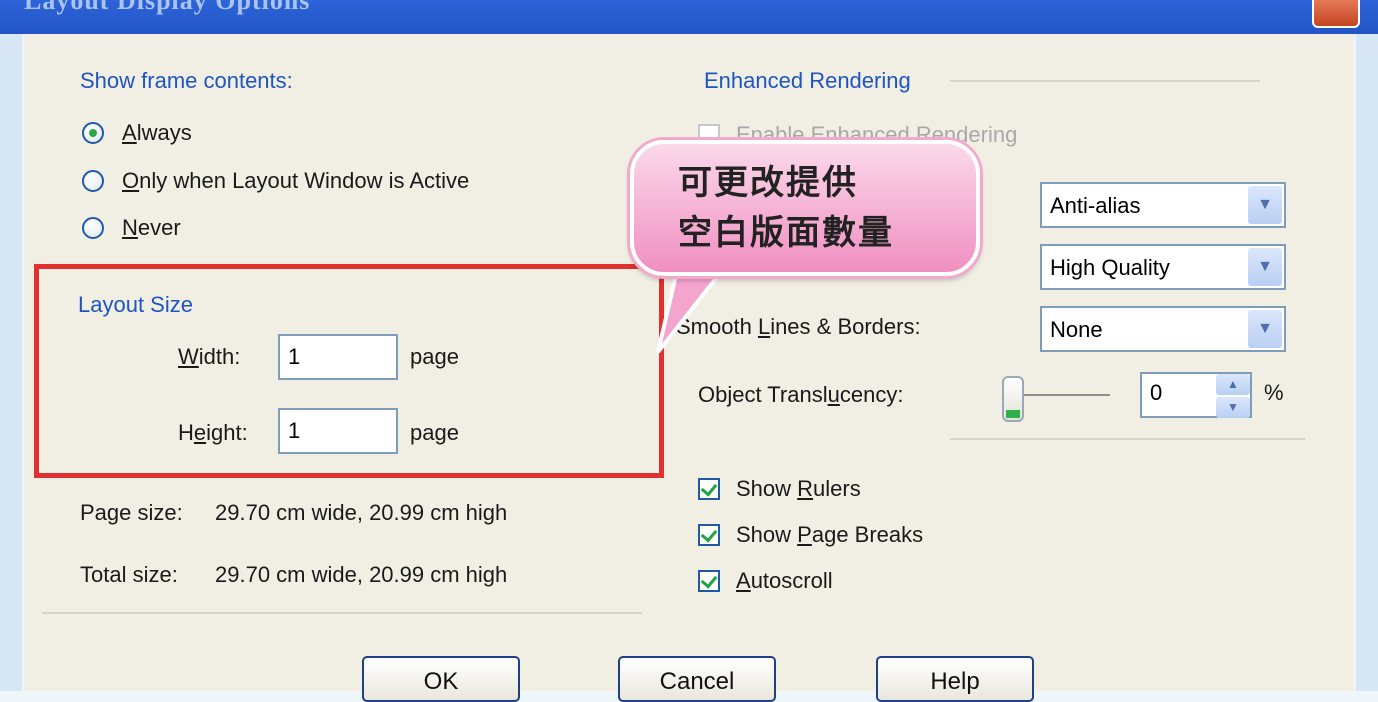 This screenshot has width=1378, height=702. I want to click on layout-size-heading: Layout Size, so click(135, 304).